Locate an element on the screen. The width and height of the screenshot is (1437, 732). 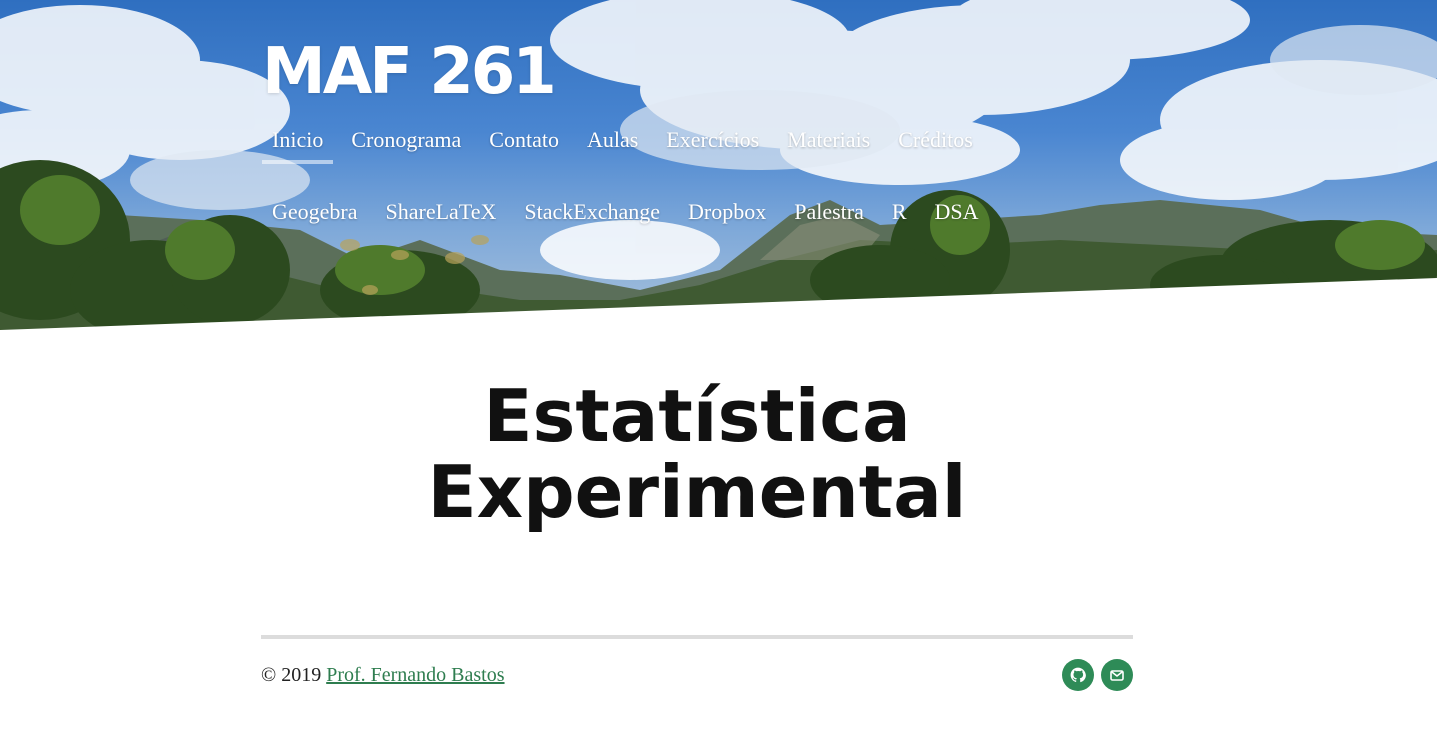
nav-link-creditos: Créditos is located at coordinates (935, 143).